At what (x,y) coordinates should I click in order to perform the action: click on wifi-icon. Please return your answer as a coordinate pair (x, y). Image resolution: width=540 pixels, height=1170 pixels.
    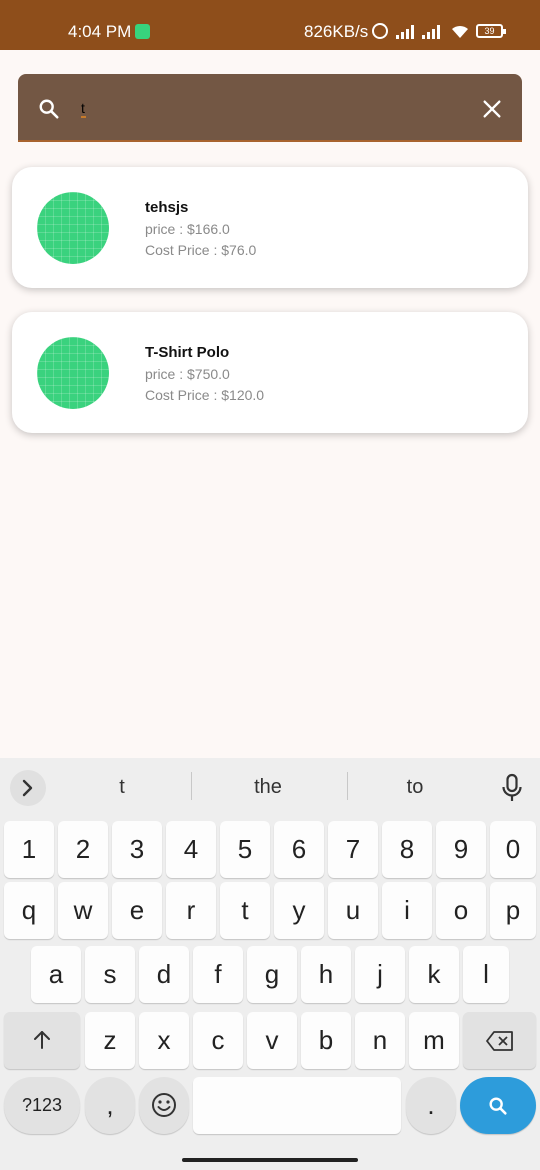
    Looking at the image, I should click on (460, 34).